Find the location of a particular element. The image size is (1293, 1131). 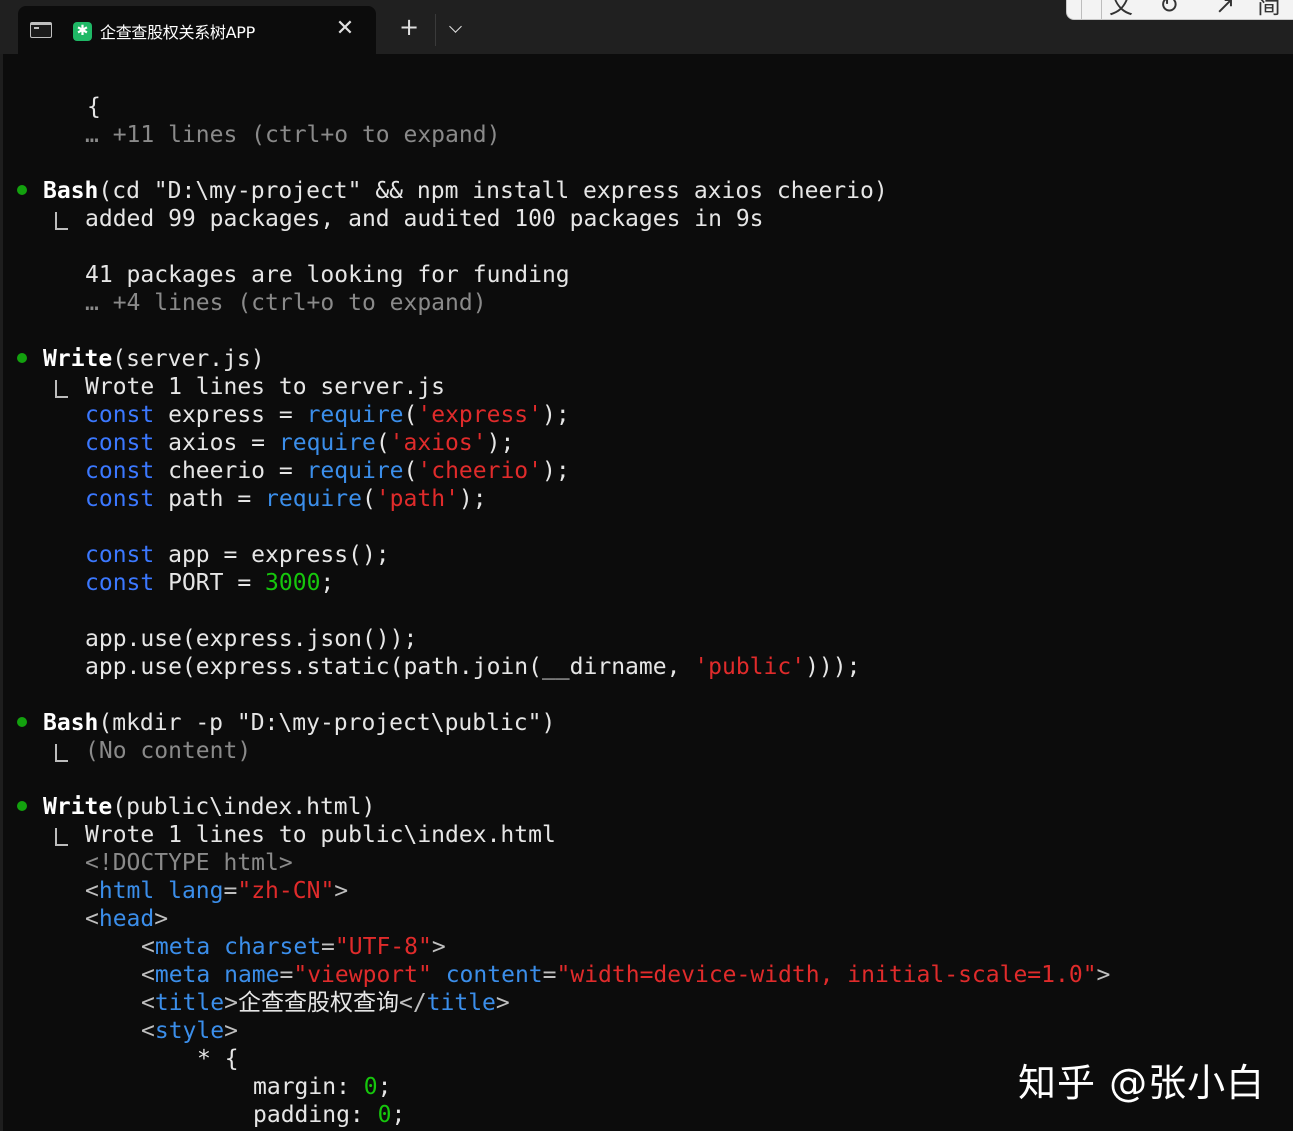

collapsed-lines-hint: … +4 lines (ctrl+o to expand) is located at coordinates (286, 303).